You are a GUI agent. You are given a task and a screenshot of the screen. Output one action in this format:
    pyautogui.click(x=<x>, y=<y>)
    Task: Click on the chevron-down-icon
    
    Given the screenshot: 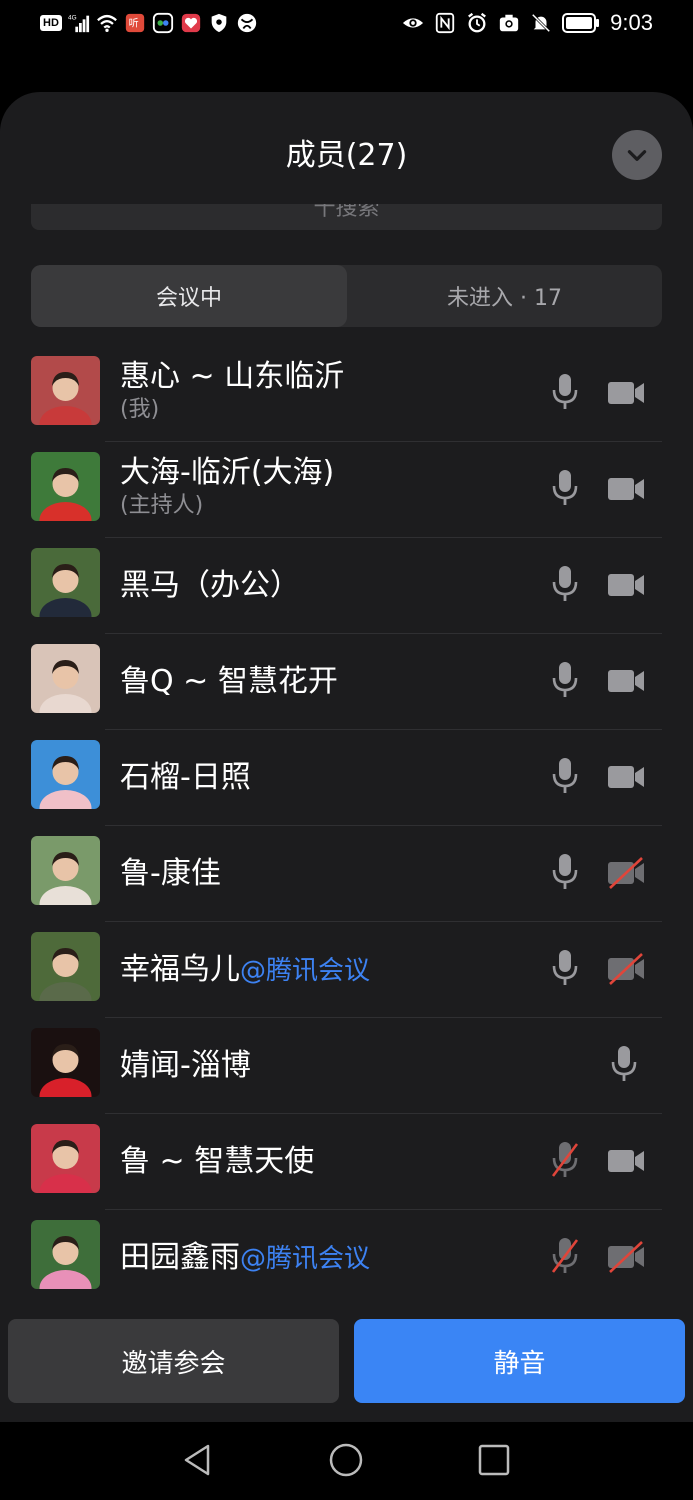 What is the action you would take?
    pyautogui.click(x=637, y=155)
    